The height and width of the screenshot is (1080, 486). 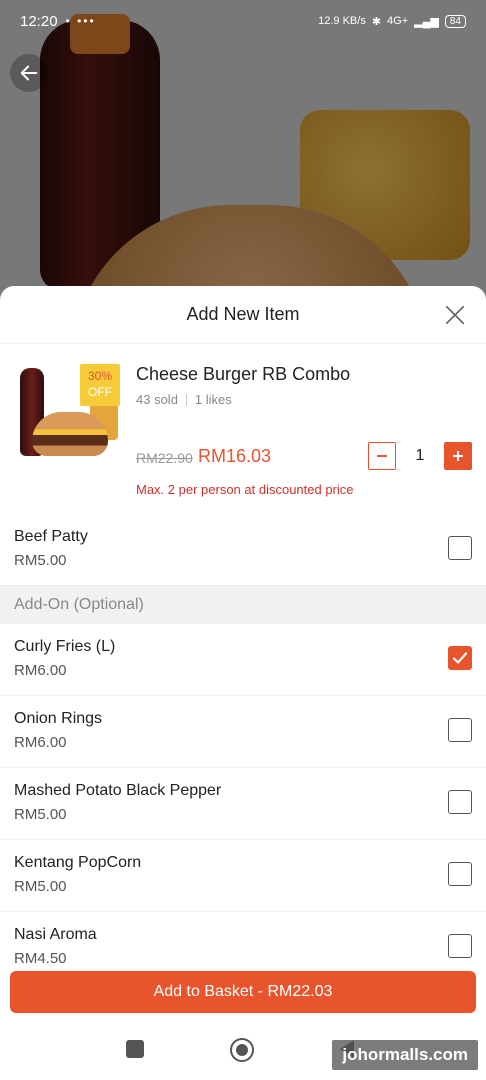 I want to click on discount-badge: 30% OFF, so click(x=100, y=385).